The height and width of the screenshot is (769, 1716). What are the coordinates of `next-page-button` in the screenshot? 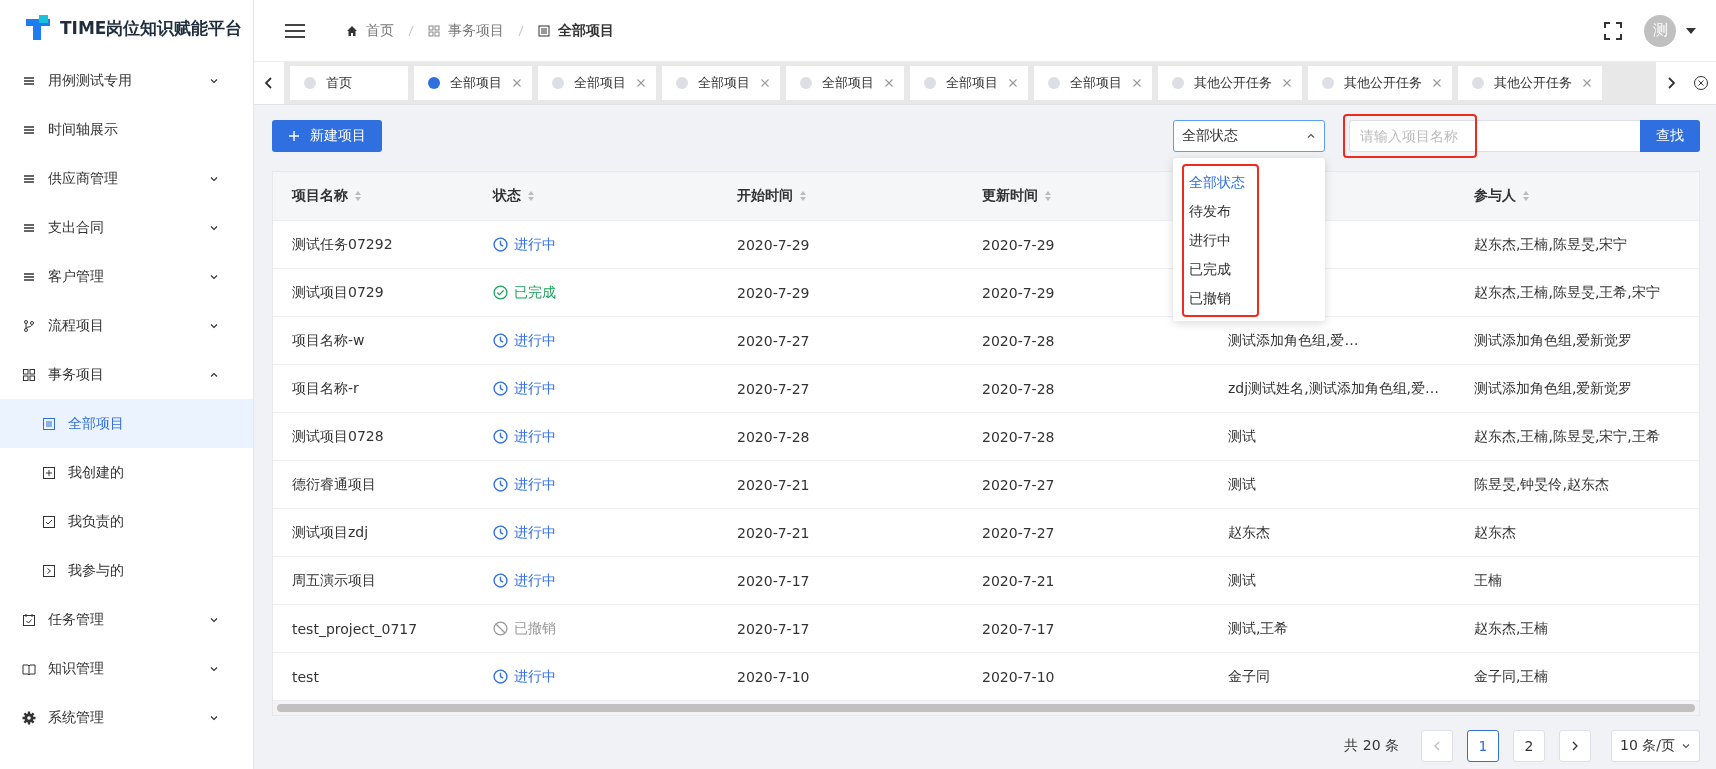 It's located at (1575, 746).